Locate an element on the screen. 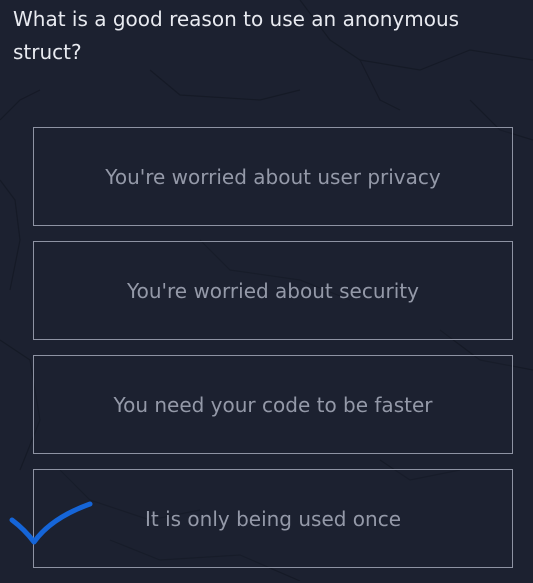  answer-option-label: It is only being used once is located at coordinates (273, 518).